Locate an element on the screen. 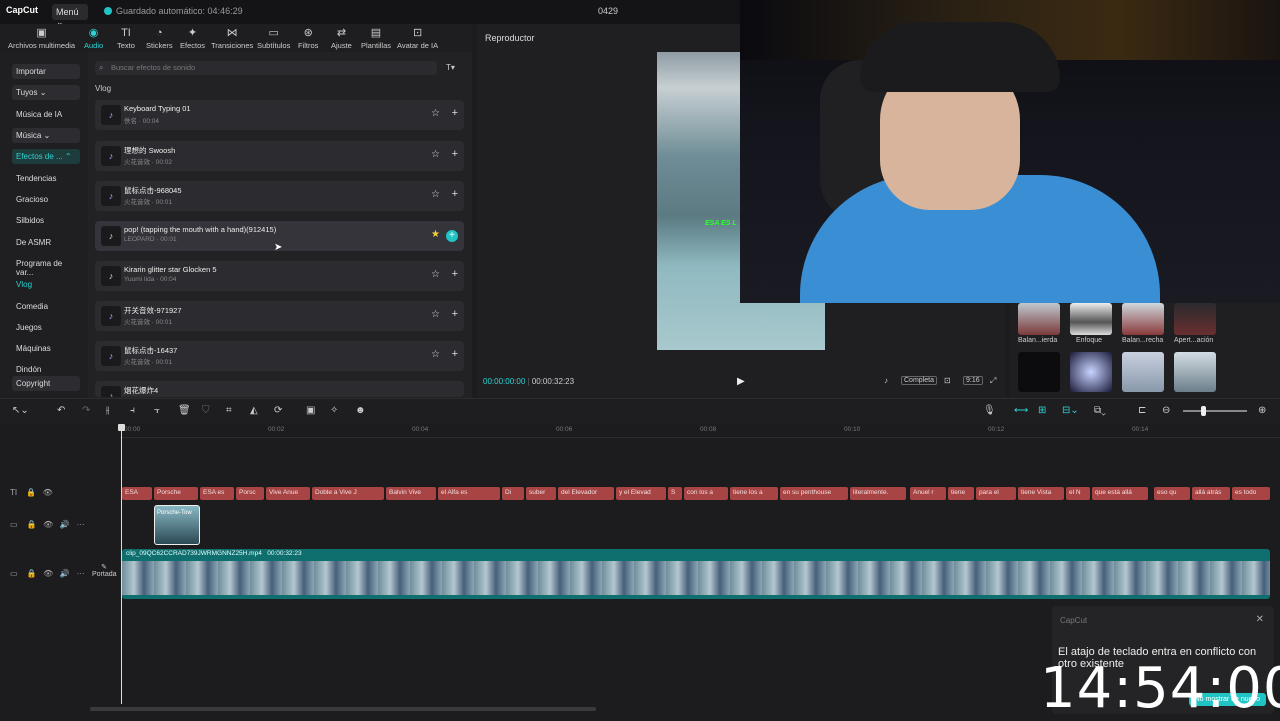 The width and height of the screenshot is (1280, 721). text-clip: el N is located at coordinates (1078, 493).